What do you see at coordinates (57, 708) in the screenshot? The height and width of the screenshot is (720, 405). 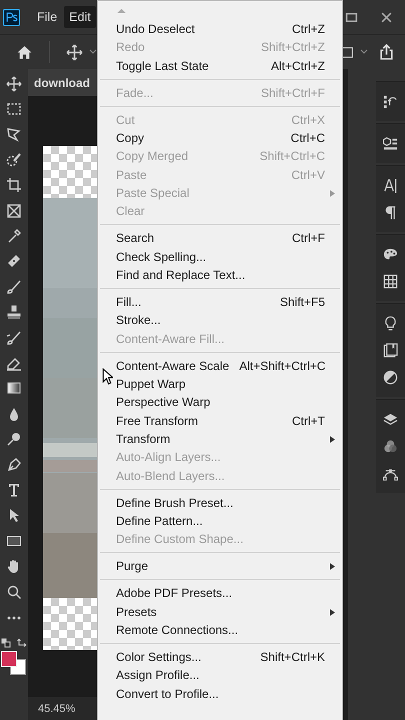 I see `zoom-level: 45.45%` at bounding box center [57, 708].